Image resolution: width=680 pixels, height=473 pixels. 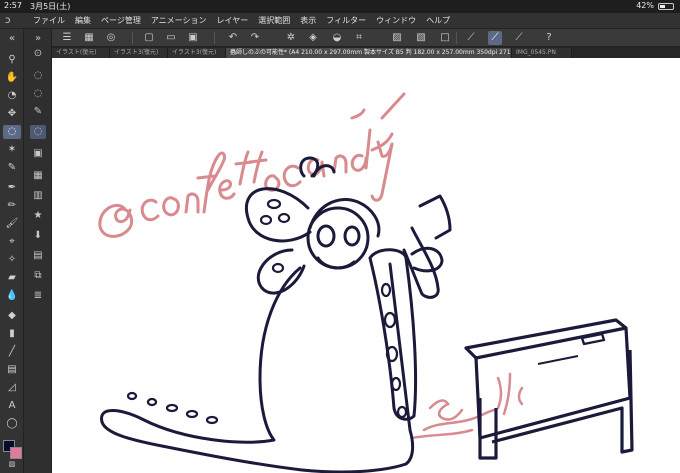 I want to click on figure-icon: ╱, so click(x=12, y=352).